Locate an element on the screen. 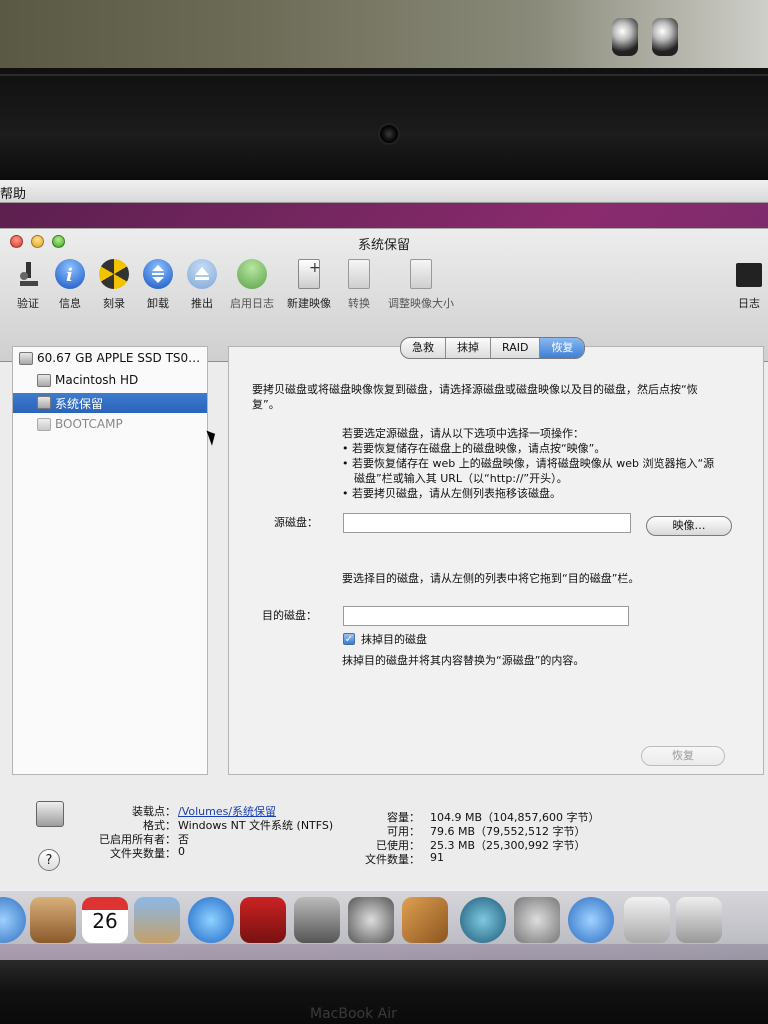  microscope-icon is located at coordinates (28, 274).